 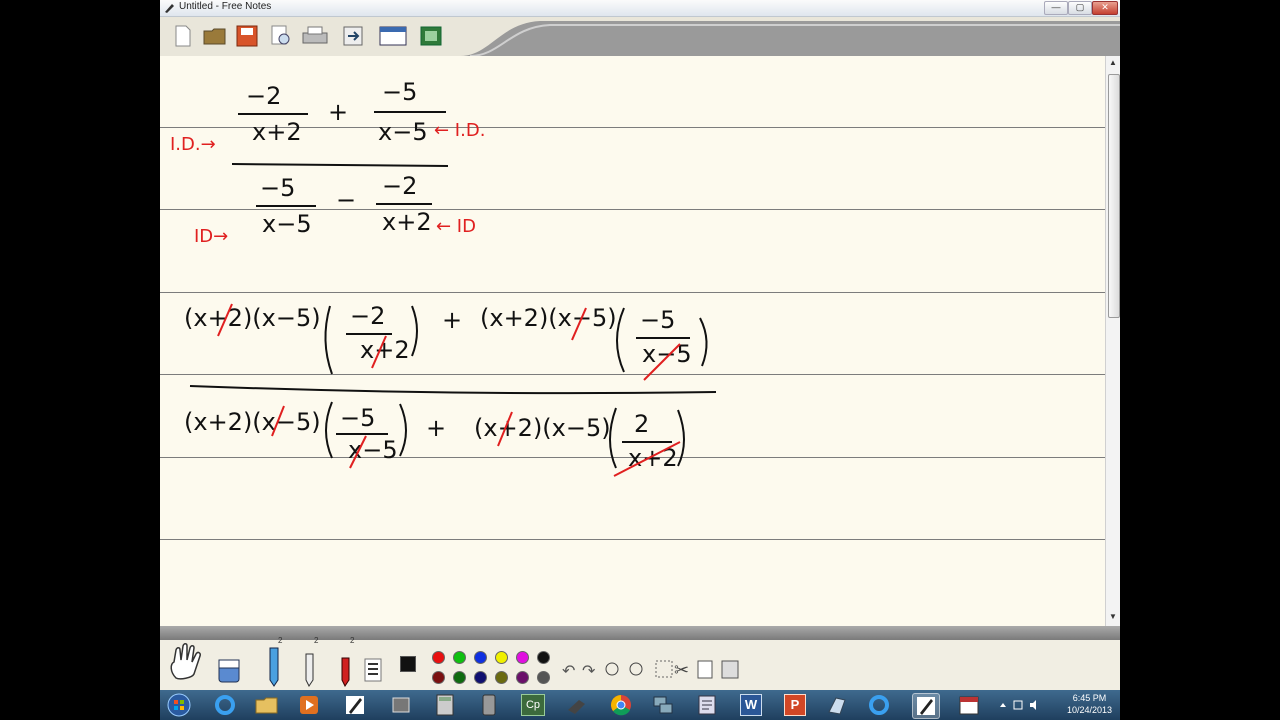 What do you see at coordinates (345, 672) in the screenshot?
I see `red-pen-icon` at bounding box center [345, 672].